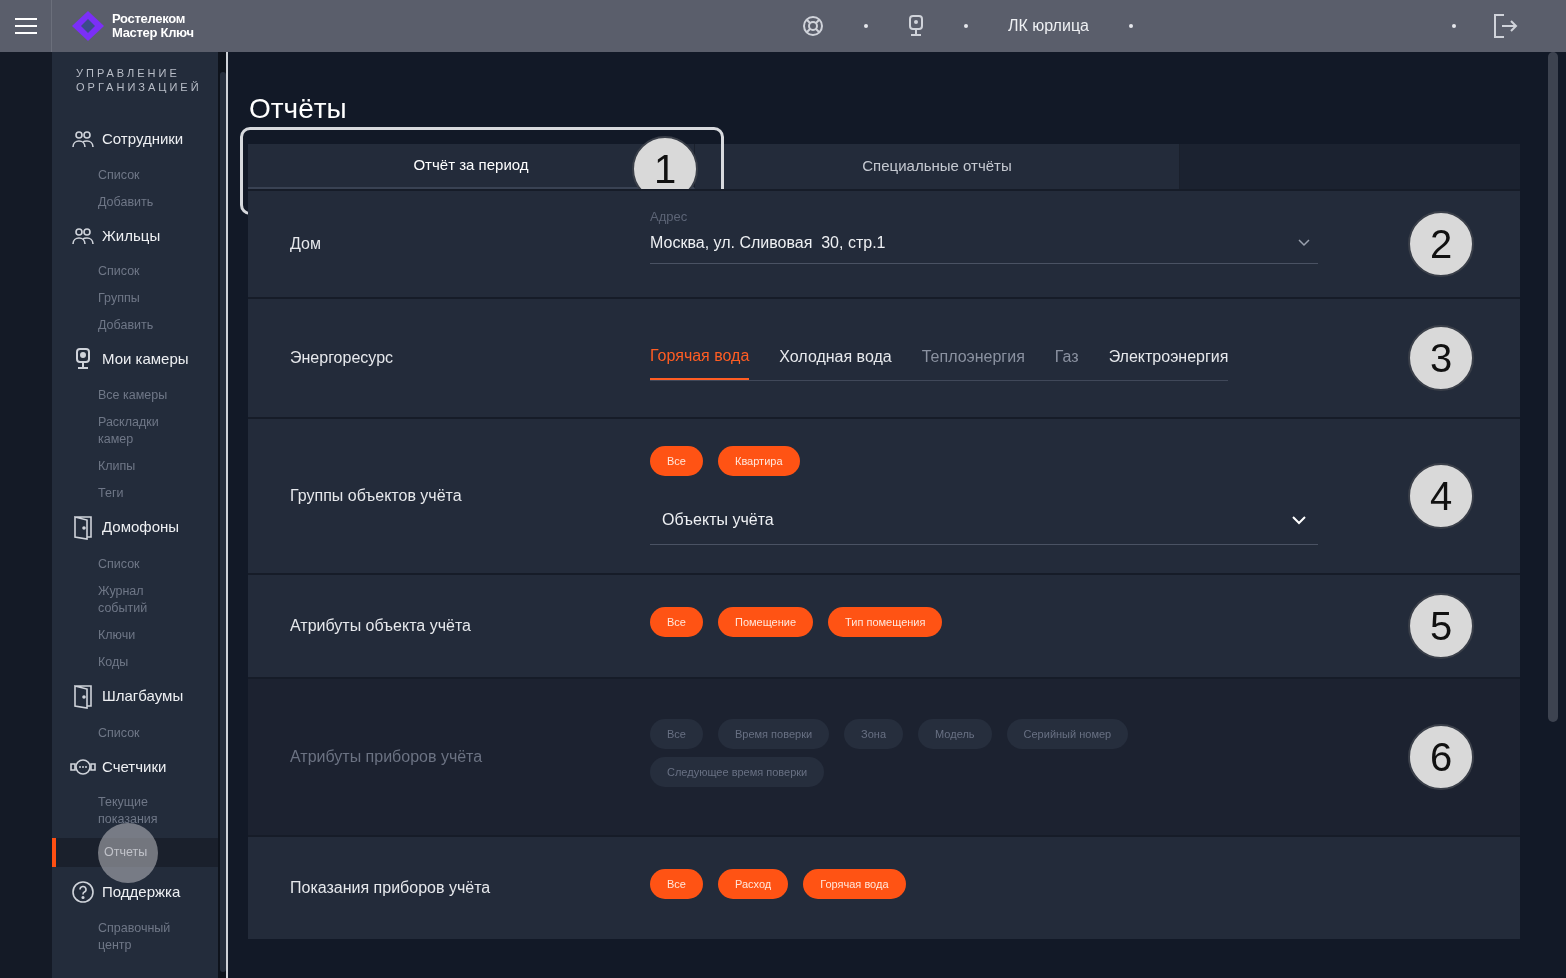 This screenshot has width=1566, height=978. Describe the element at coordinates (135, 395) in the screenshot. I see `sidebar-item: Все камеры` at that location.